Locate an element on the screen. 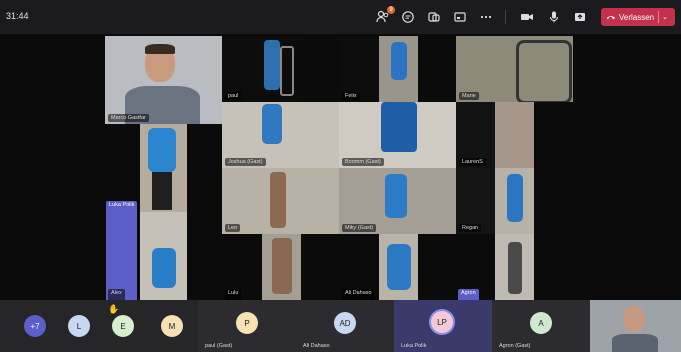  video-tile-lauren: LaurenS is located at coordinates (475, 135).